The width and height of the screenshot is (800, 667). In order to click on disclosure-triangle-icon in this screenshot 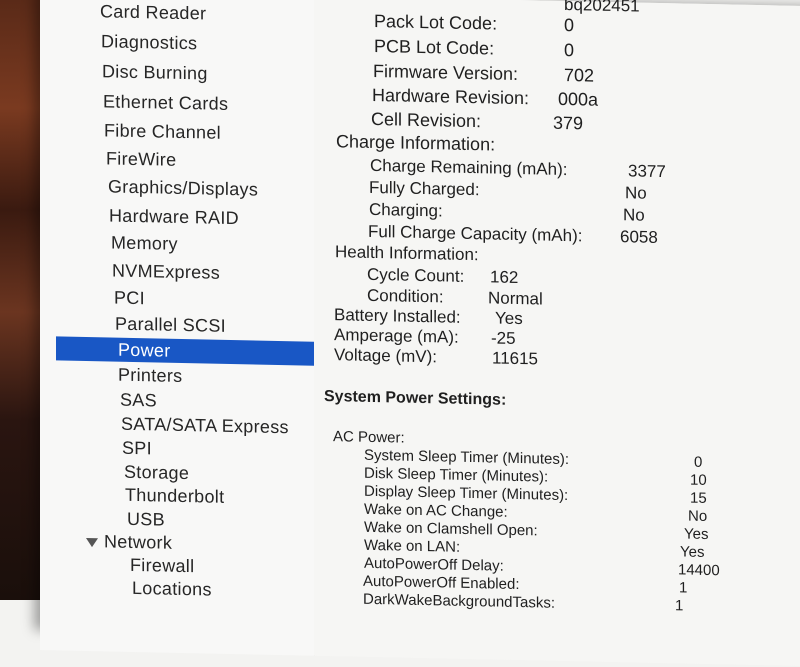, I will do `click(92, 542)`.